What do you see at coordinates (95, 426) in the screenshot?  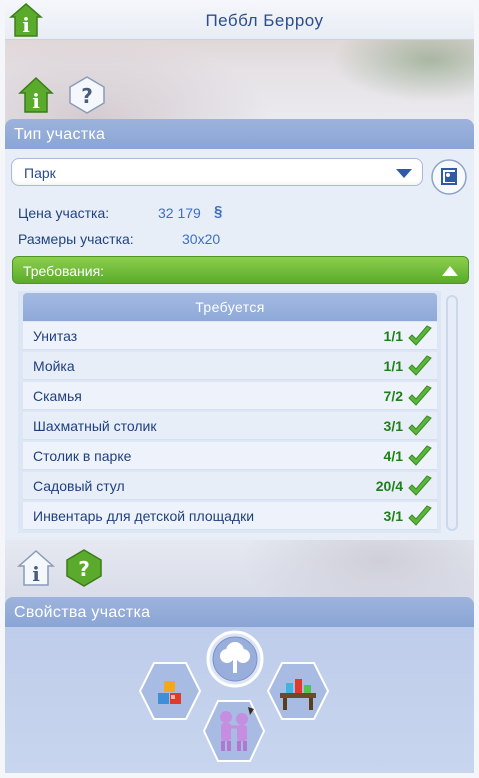 I see `requirement-name: Шахматный столик` at bounding box center [95, 426].